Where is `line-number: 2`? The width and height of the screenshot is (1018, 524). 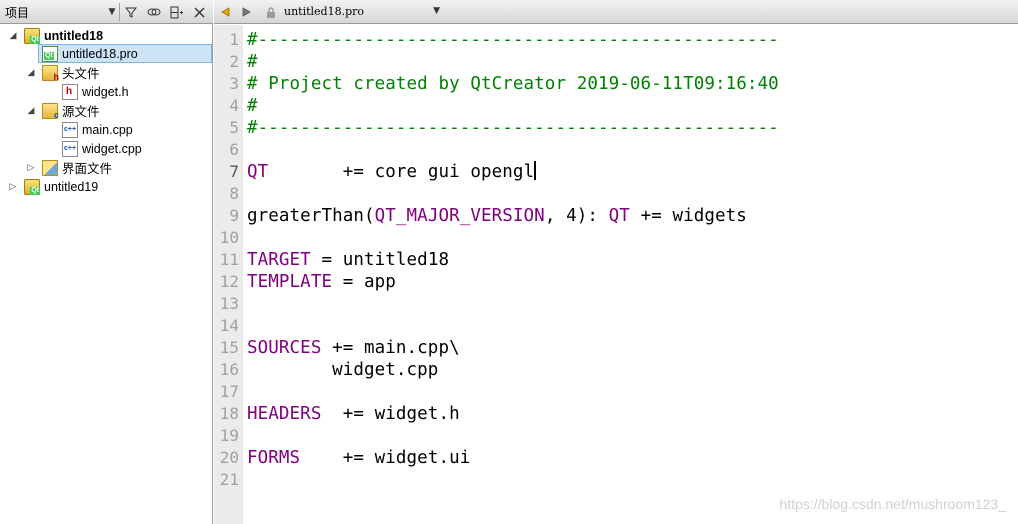
line-number: 2 is located at coordinates (234, 61).